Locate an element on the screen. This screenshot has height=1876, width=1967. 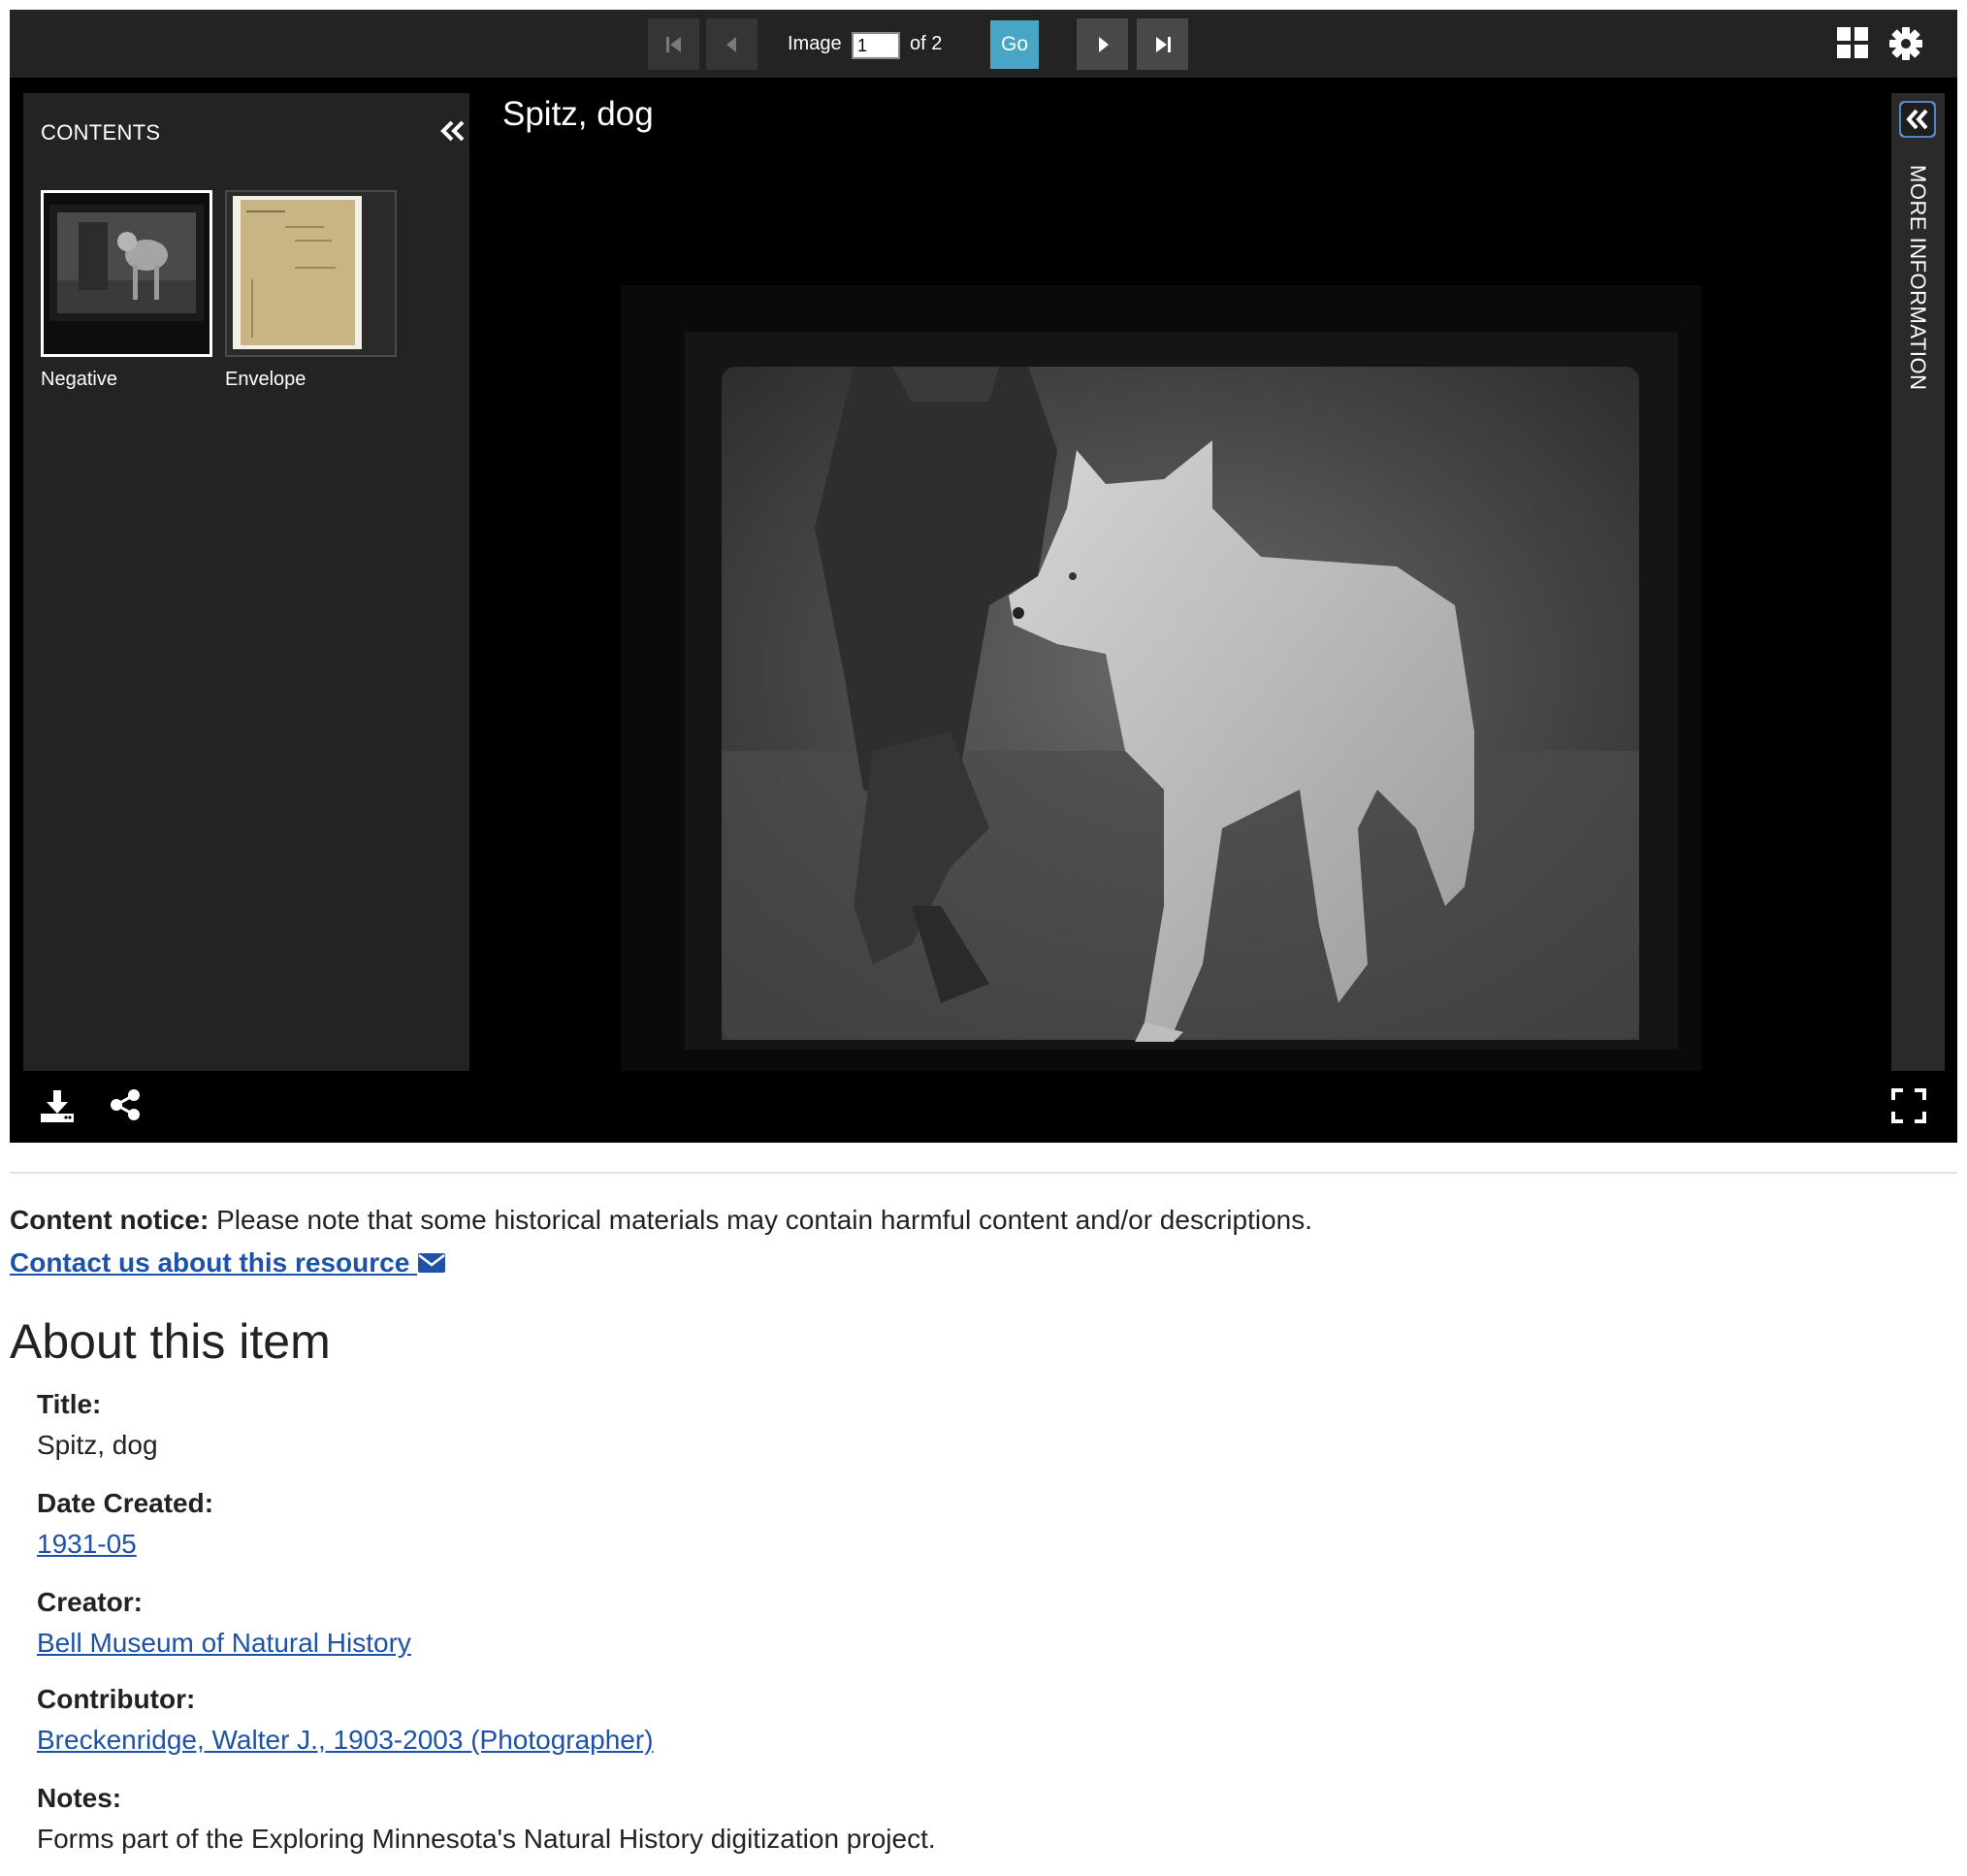
chevron-right-icon is located at coordinates (1103, 44).